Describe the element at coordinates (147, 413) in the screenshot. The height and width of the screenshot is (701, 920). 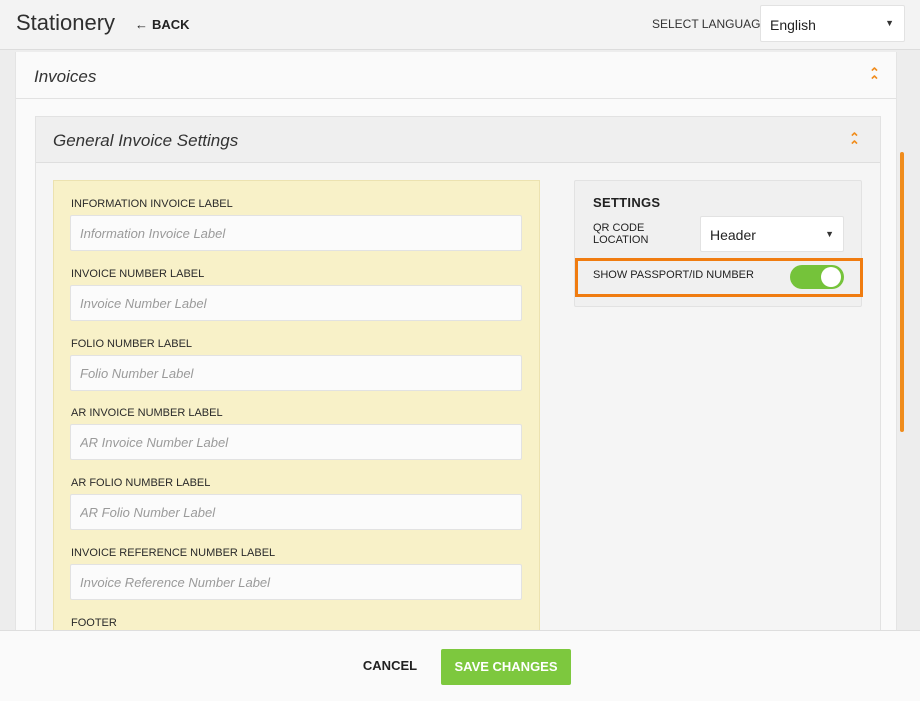
I see `ar-invoice-number-label-label: AR INVOICE NUMBER LABEL` at that location.